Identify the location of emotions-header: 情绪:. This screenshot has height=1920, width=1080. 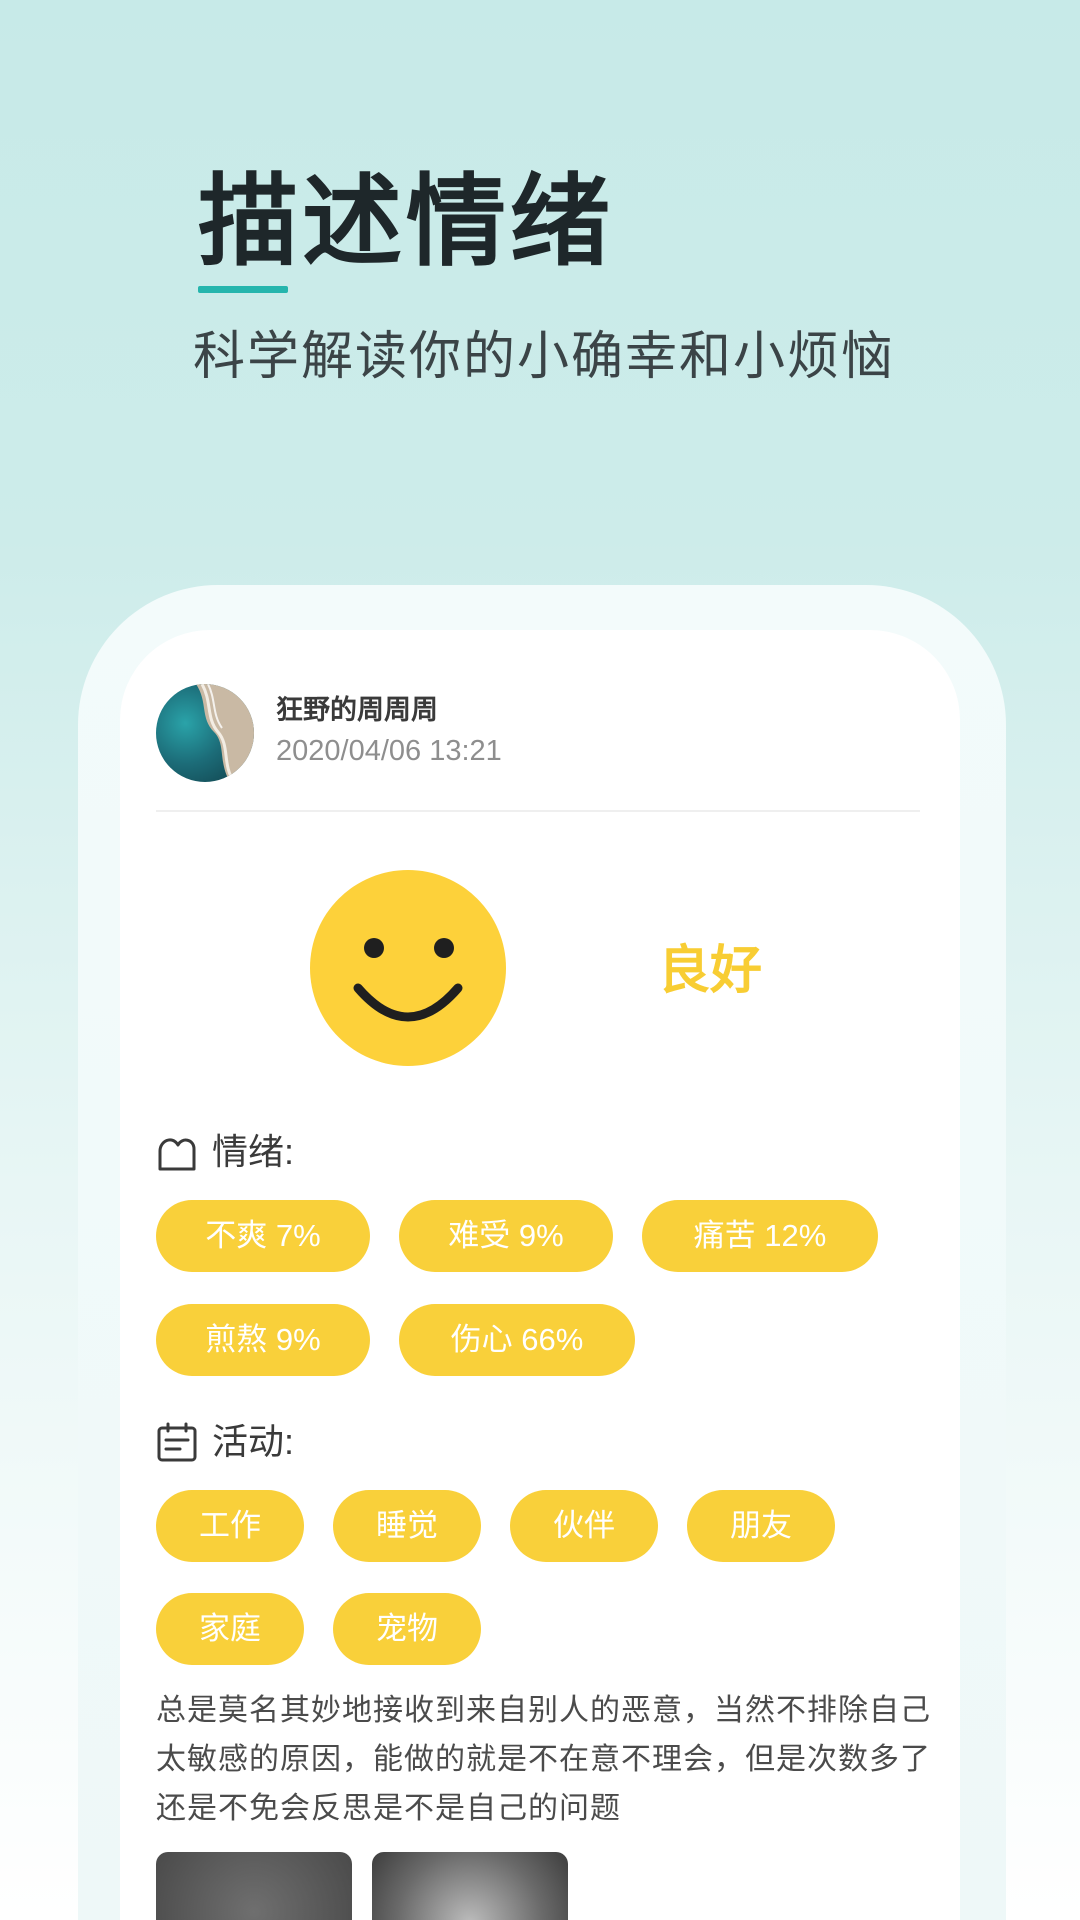
(225, 1152).